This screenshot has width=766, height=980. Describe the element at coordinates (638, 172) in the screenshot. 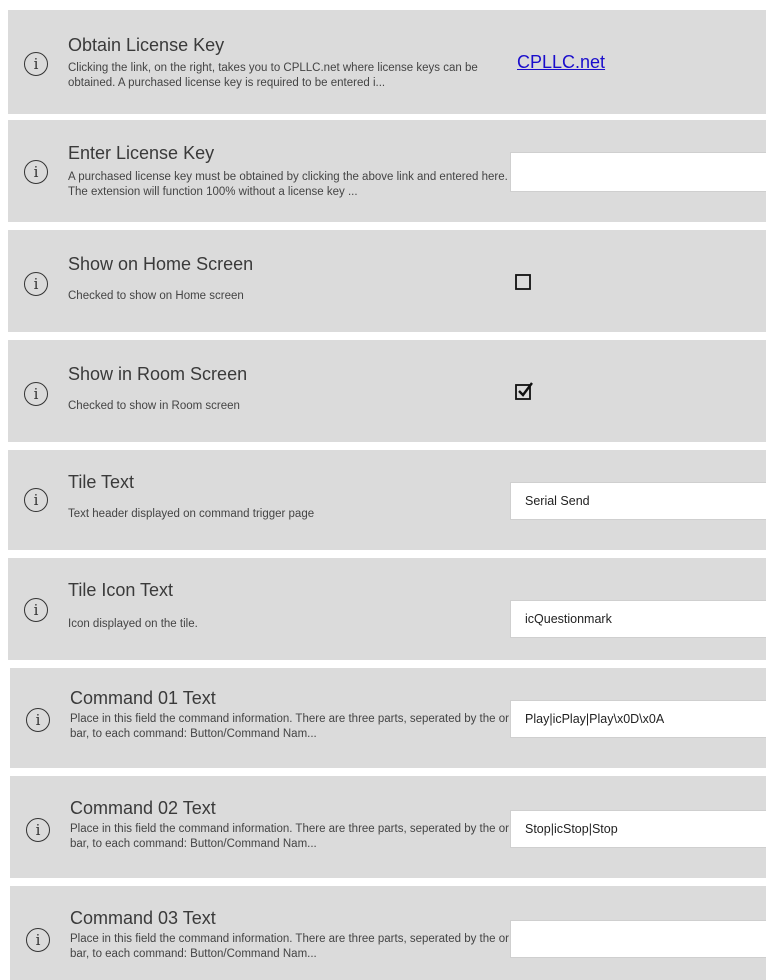

I see `license-key-input` at that location.